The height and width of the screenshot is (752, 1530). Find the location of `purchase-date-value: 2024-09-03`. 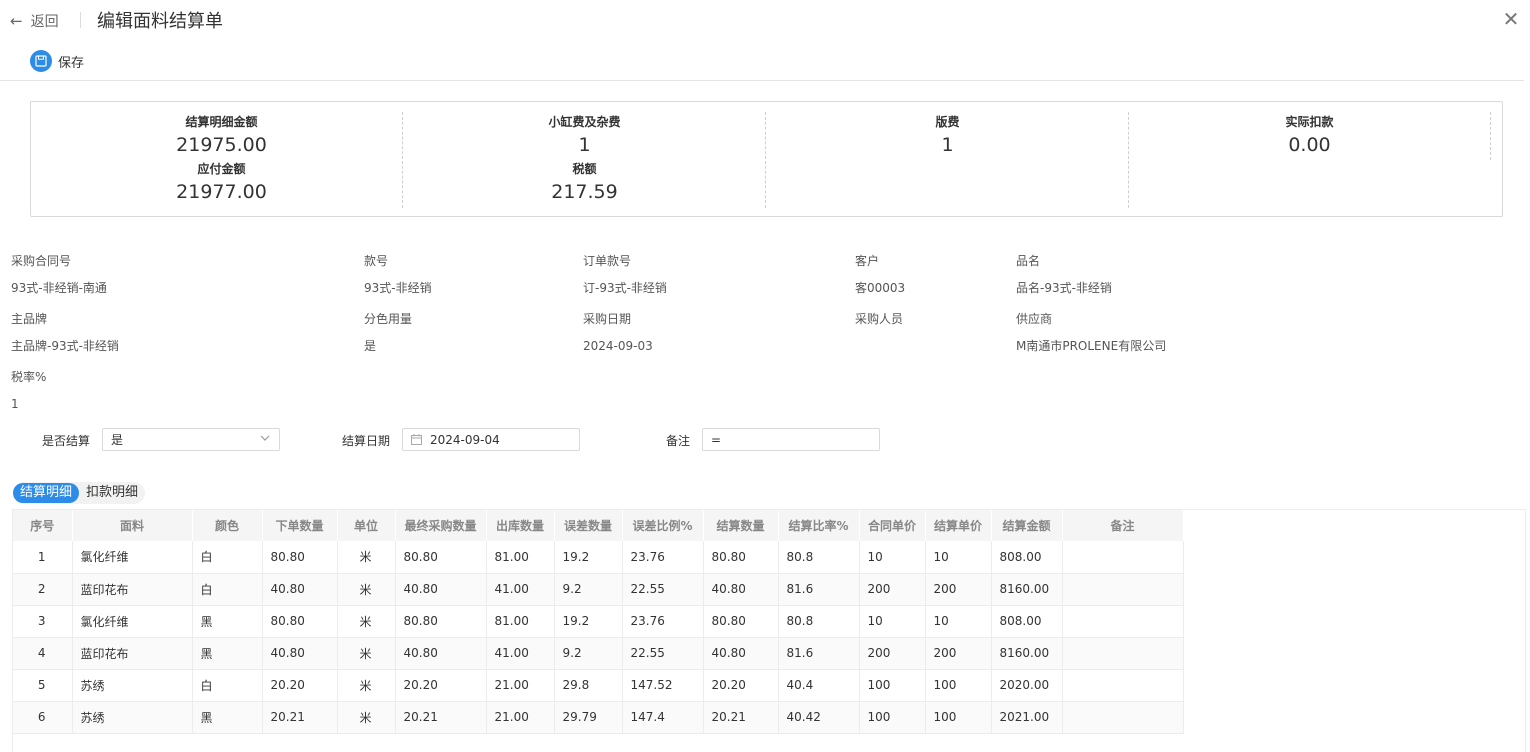

purchase-date-value: 2024-09-03 is located at coordinates (618, 346).